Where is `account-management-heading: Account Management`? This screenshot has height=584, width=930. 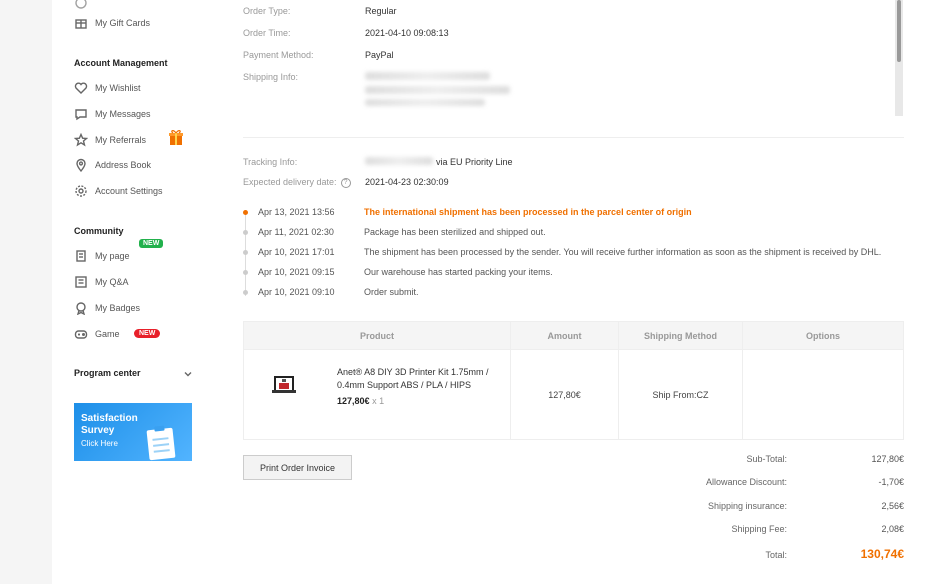 account-management-heading: Account Management is located at coordinates (121, 63).